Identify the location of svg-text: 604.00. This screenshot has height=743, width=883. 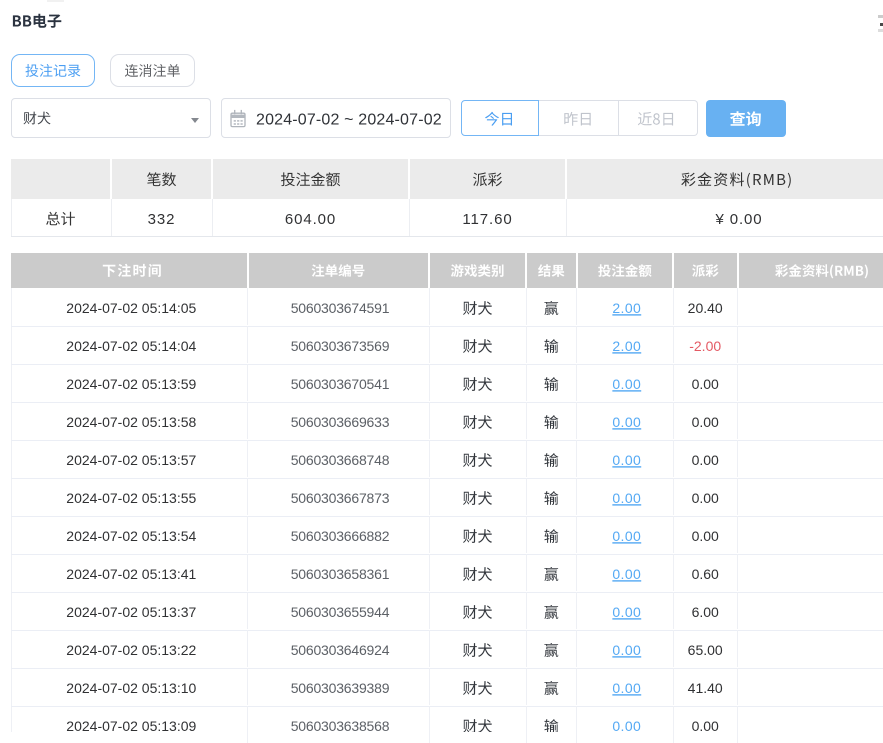
(310, 219).